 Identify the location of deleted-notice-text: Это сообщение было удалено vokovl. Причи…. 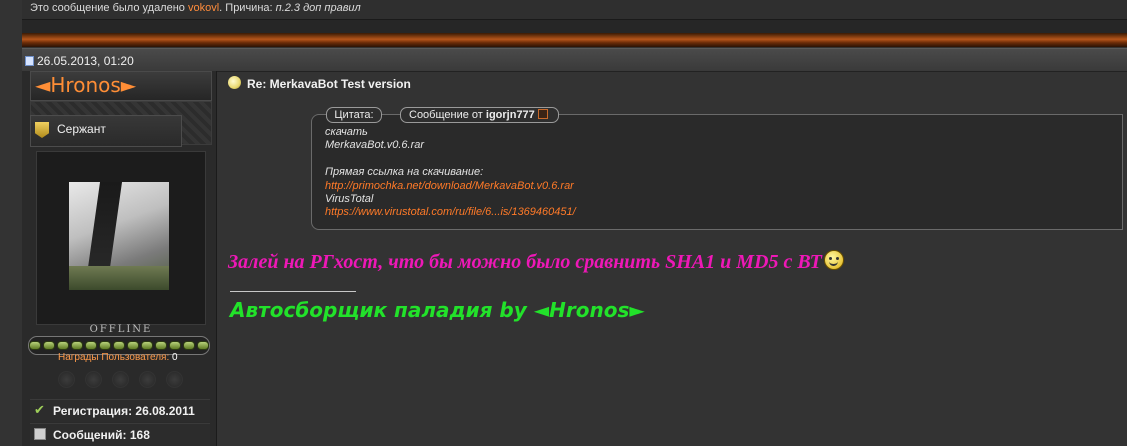
(195, 8).